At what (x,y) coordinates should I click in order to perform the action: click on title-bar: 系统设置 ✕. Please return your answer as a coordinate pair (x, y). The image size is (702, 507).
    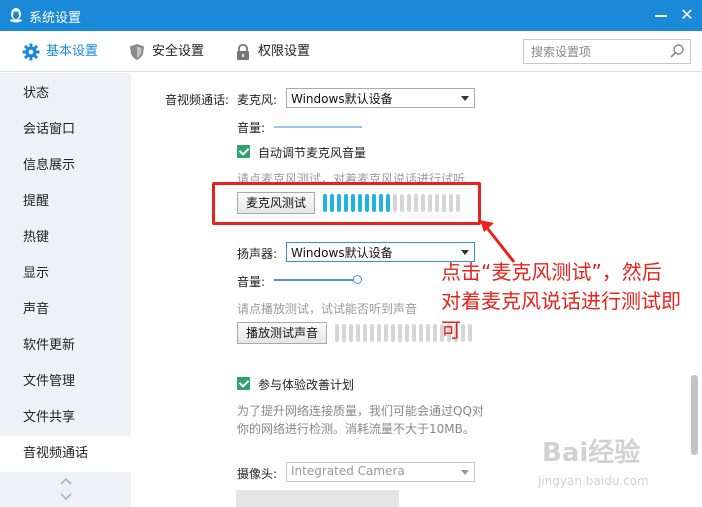
    Looking at the image, I should click on (351, 15).